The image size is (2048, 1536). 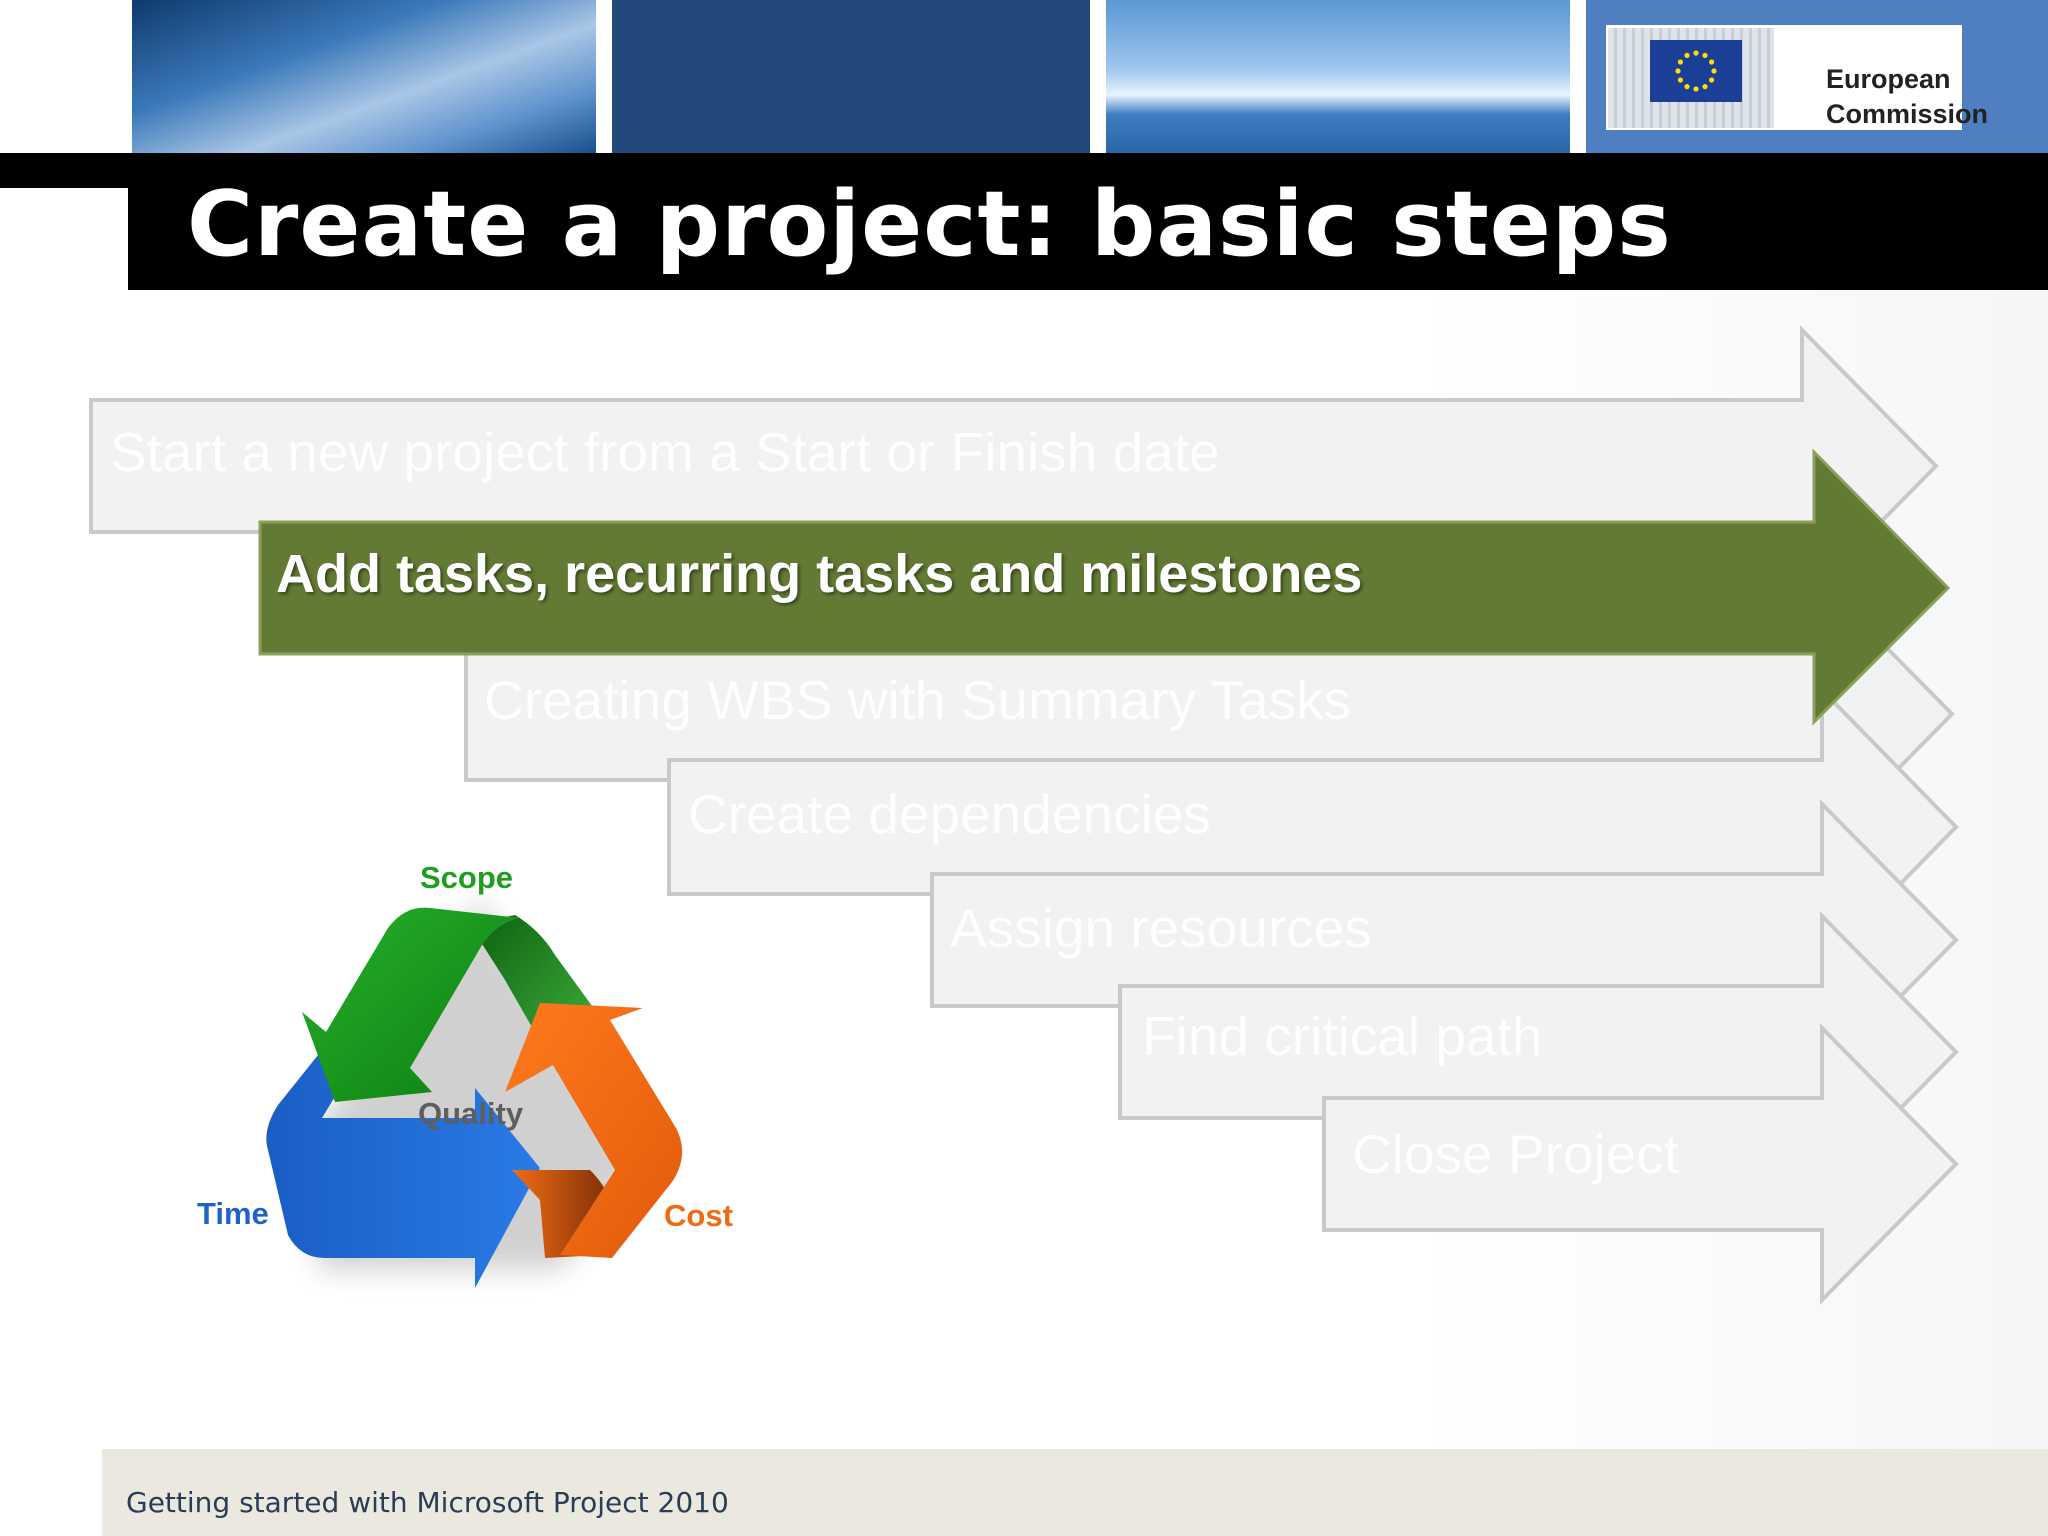 What do you see at coordinates (467, 877) in the screenshot?
I see `scope-label: Scope` at bounding box center [467, 877].